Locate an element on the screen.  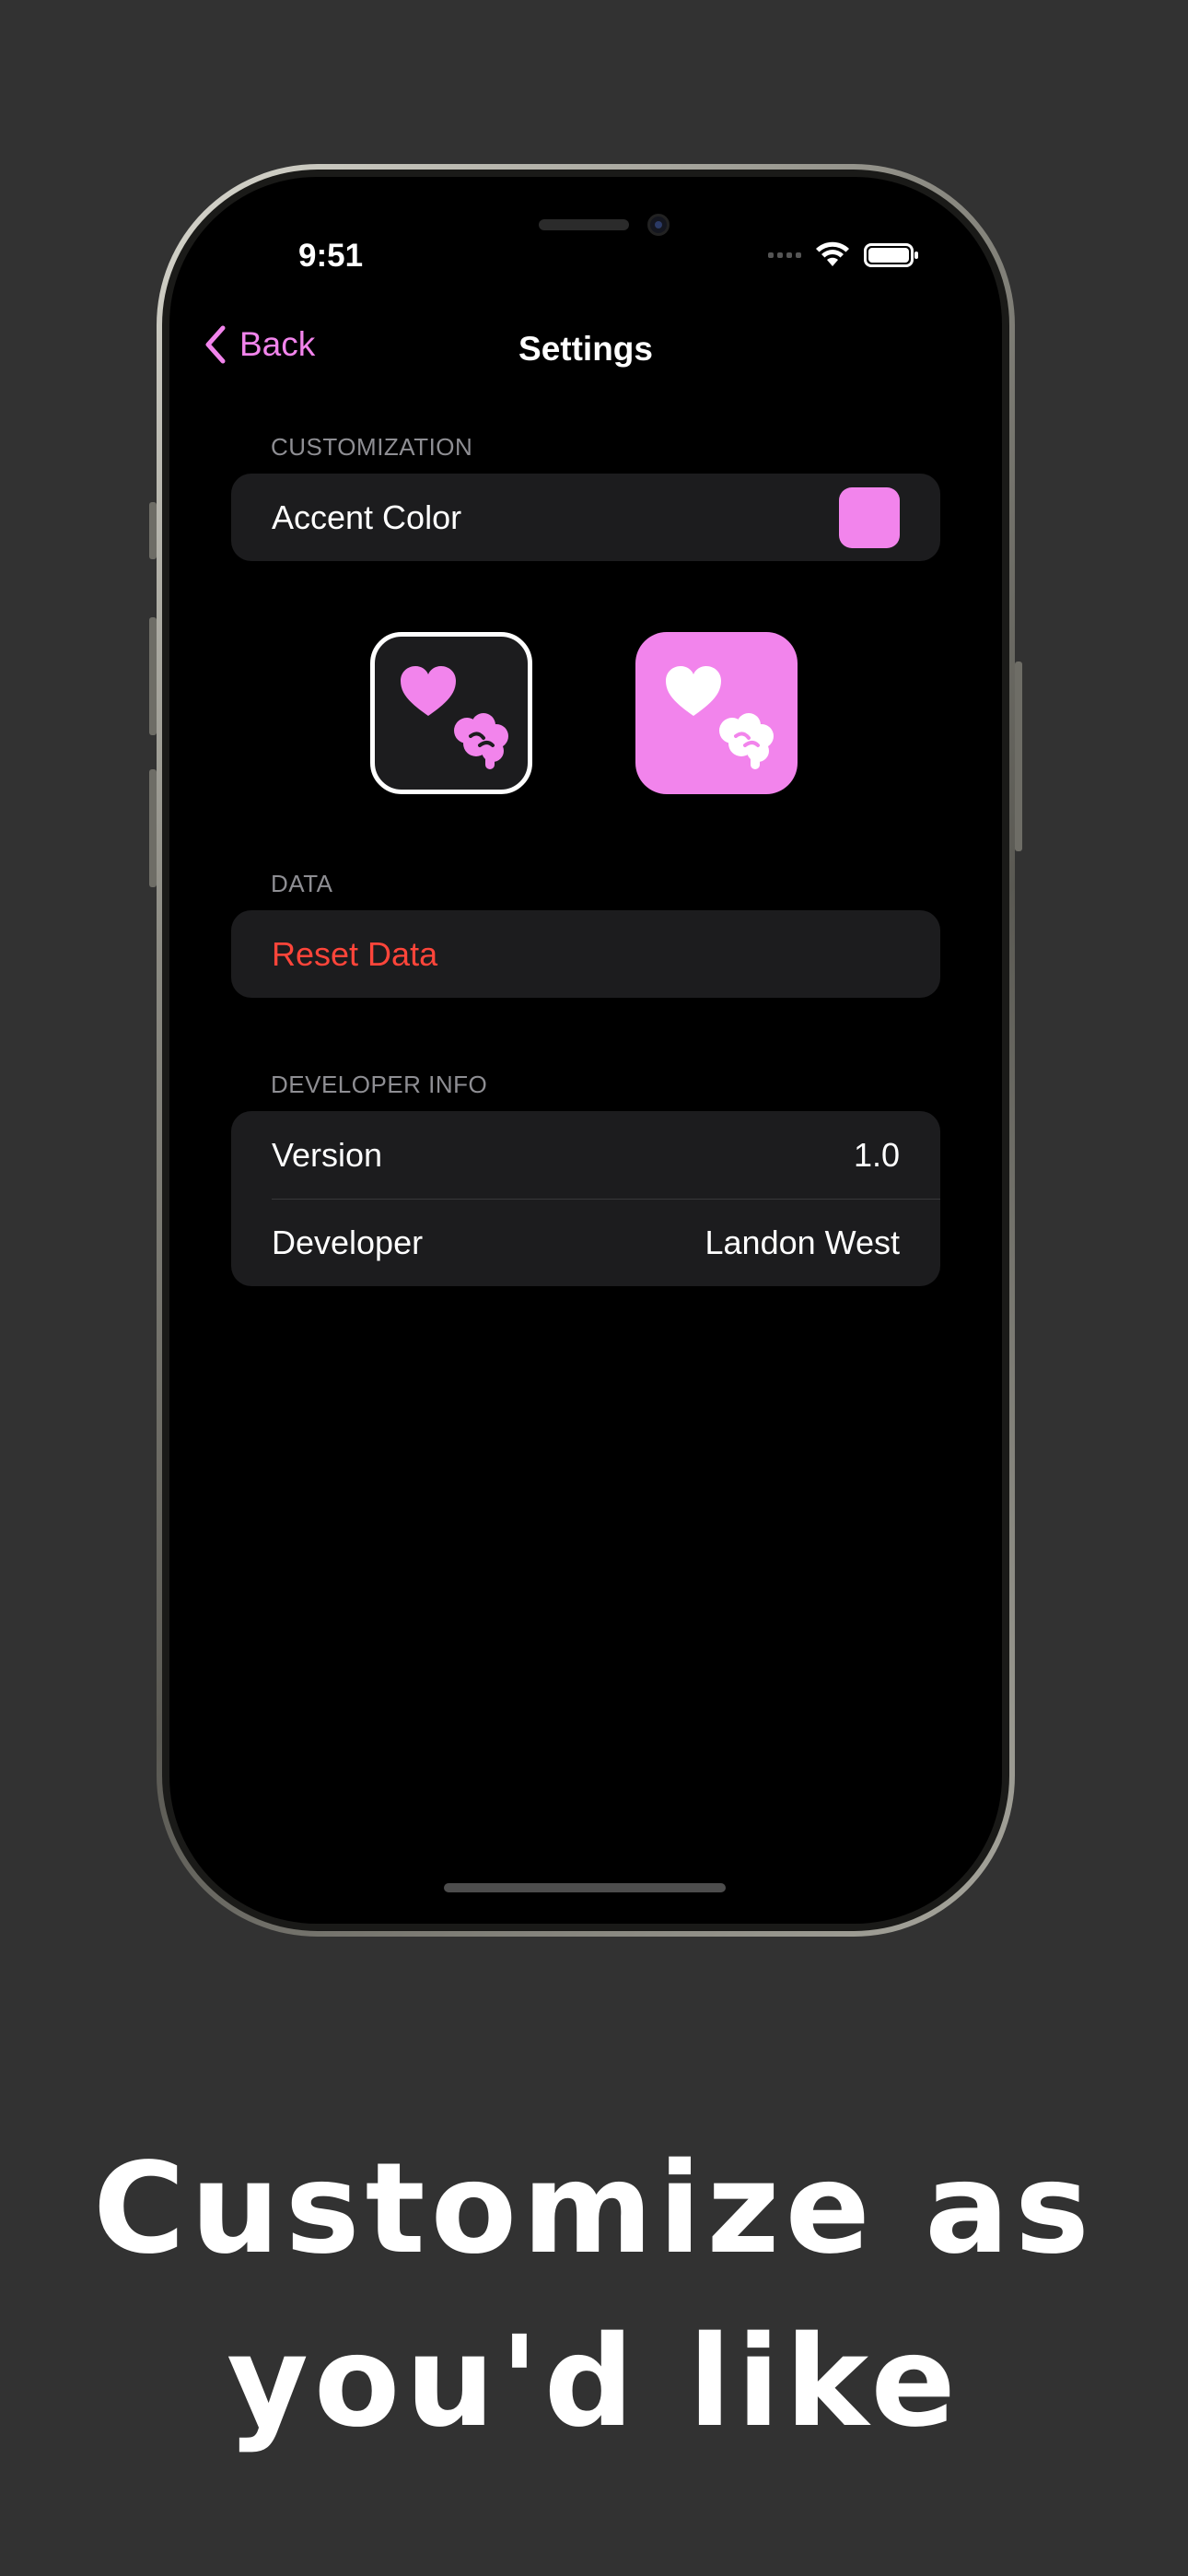
developer-label: Developer is located at coordinates (348, 1242).